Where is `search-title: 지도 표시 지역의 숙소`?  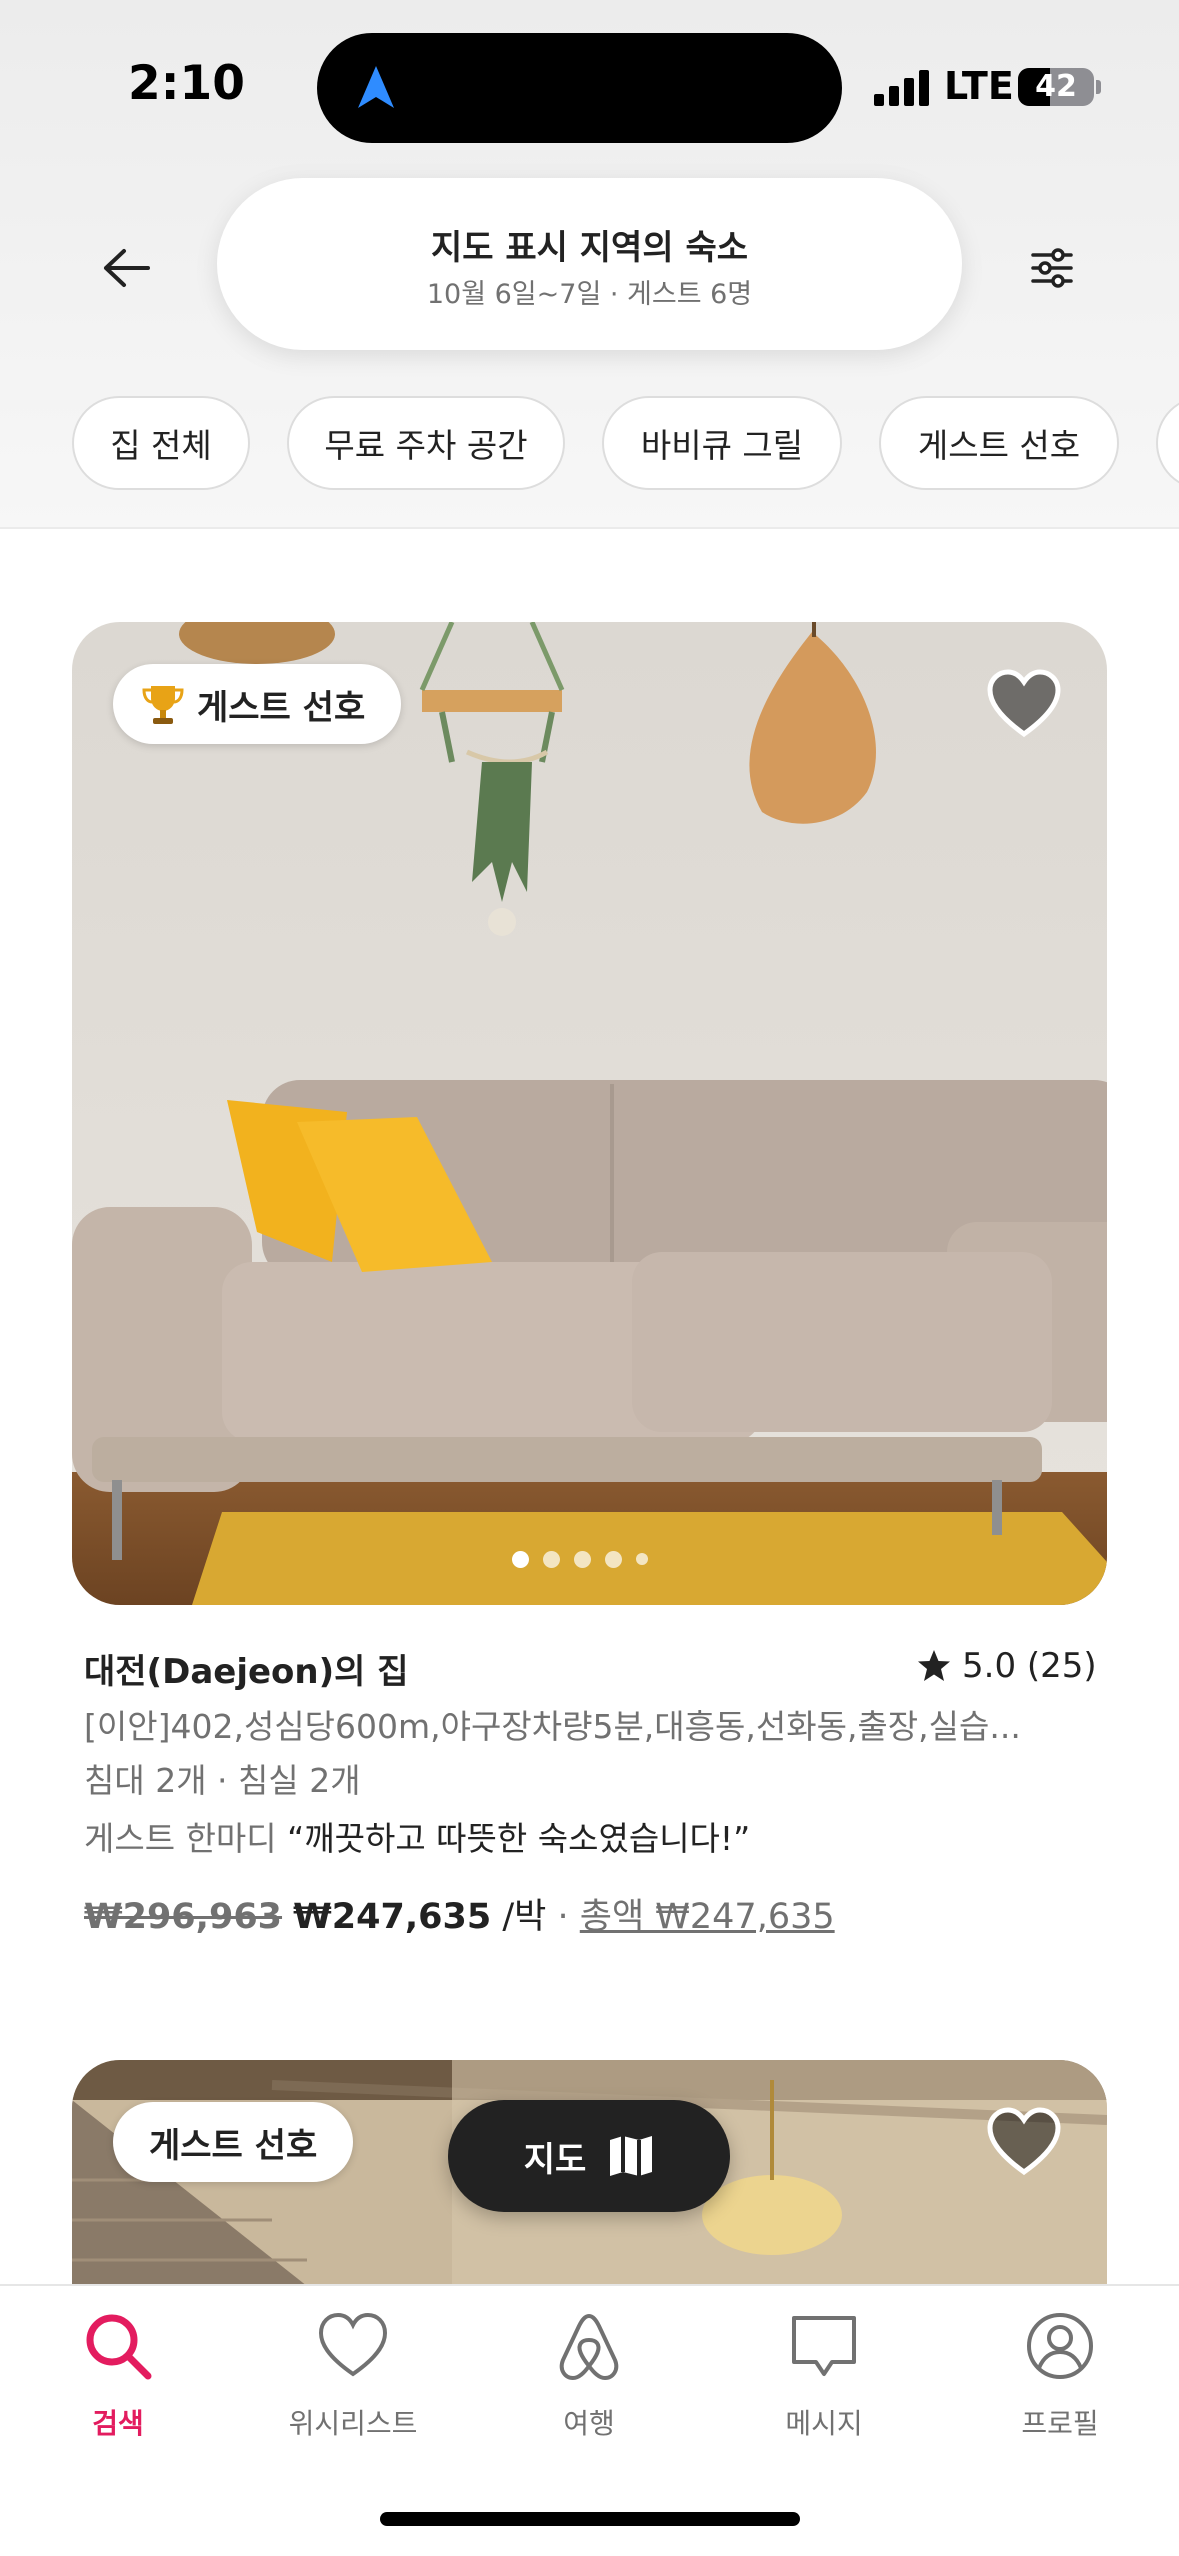 search-title: 지도 표시 지역의 숙소 is located at coordinates (589, 248).